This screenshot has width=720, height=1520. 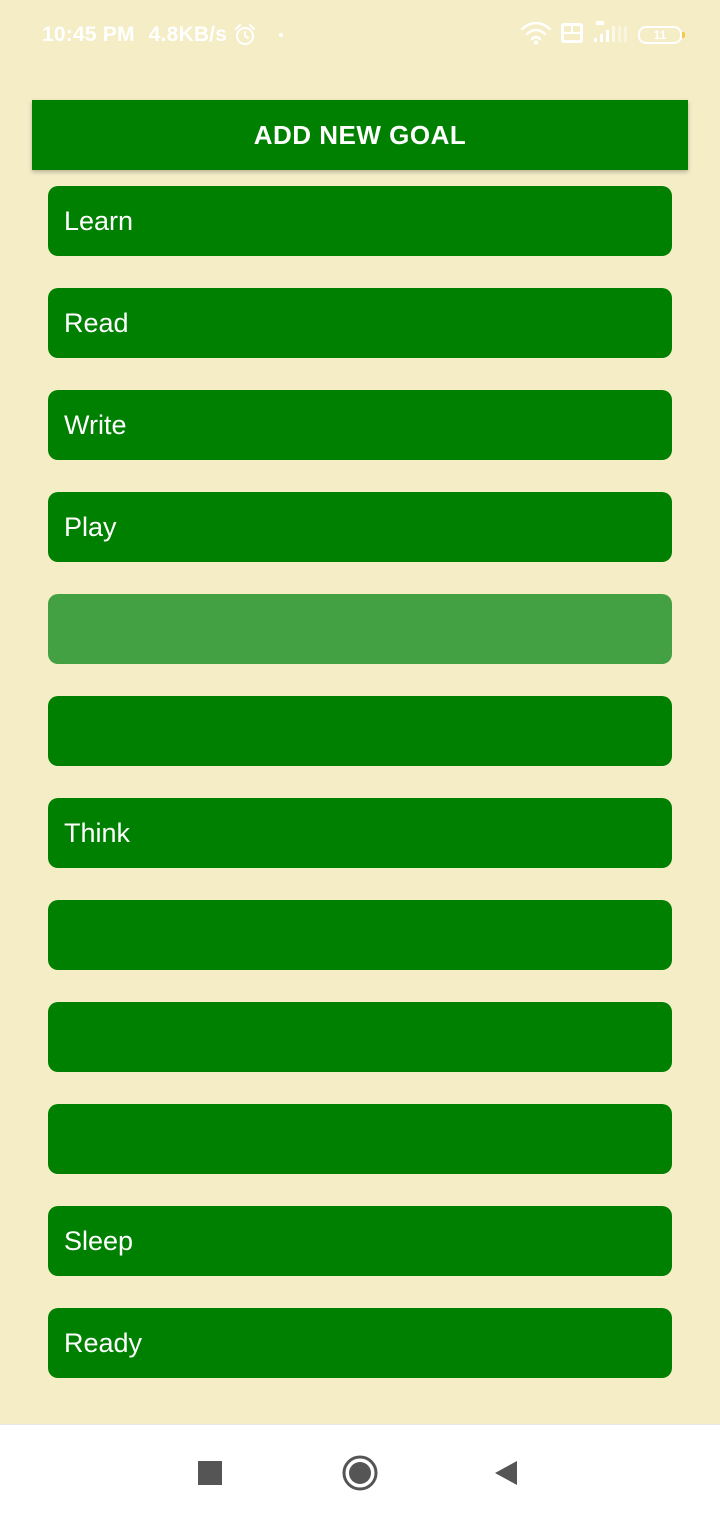 I want to click on status-bar: 10:45 PM 4.8KB/s 11, so click(x=360, y=35).